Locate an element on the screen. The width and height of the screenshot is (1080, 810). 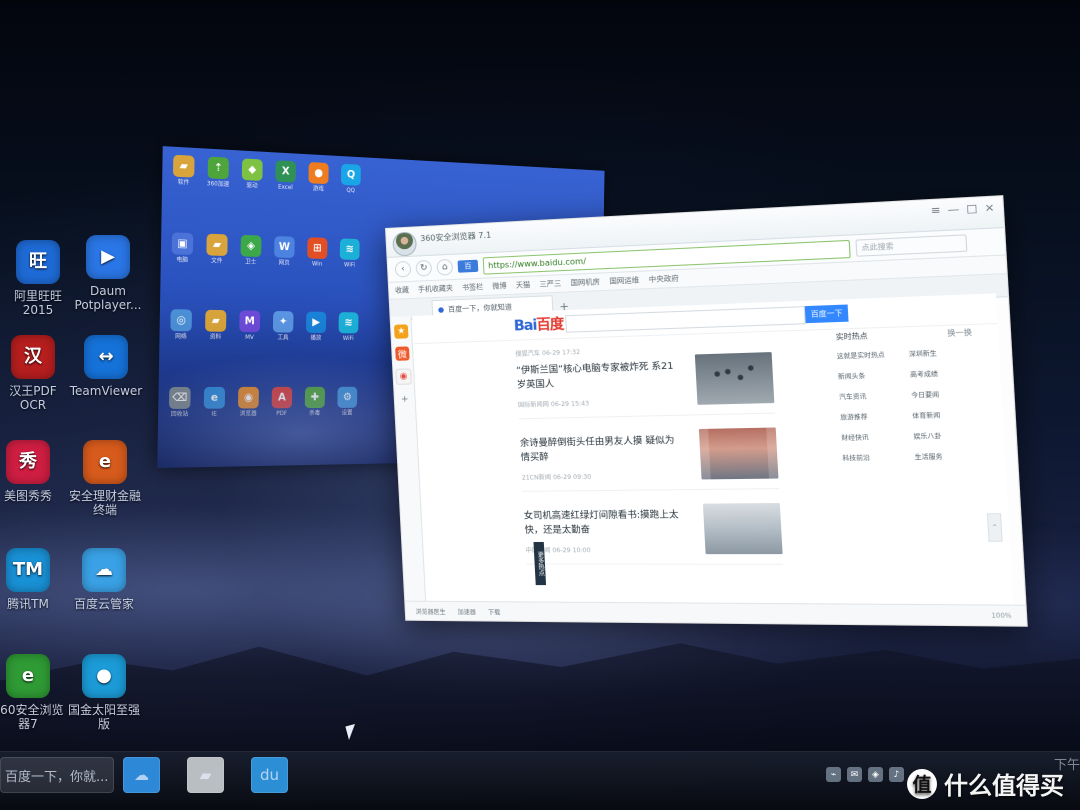
scroll-up-button: ⌃ is located at coordinates (994, 527).